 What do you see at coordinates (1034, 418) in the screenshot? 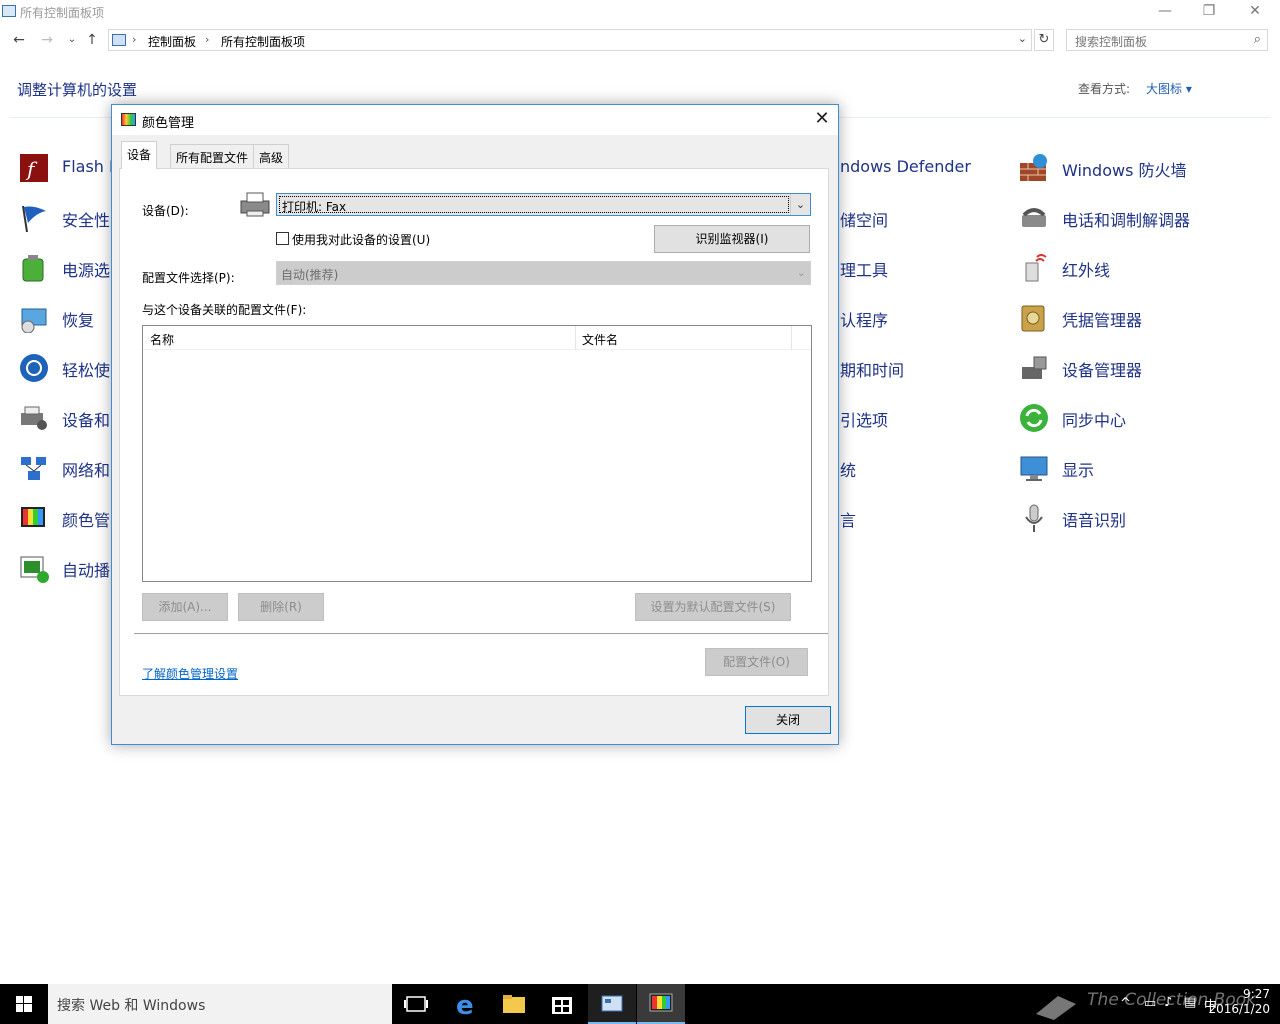
I see `sync-icon` at bounding box center [1034, 418].